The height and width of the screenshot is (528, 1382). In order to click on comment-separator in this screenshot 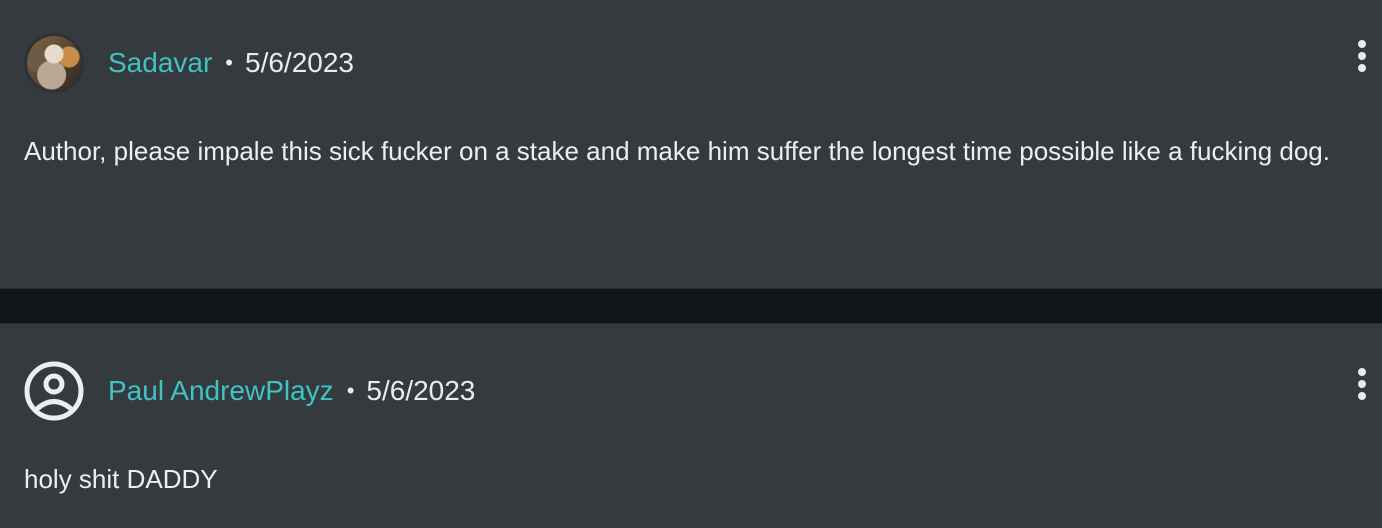, I will do `click(691, 306)`.